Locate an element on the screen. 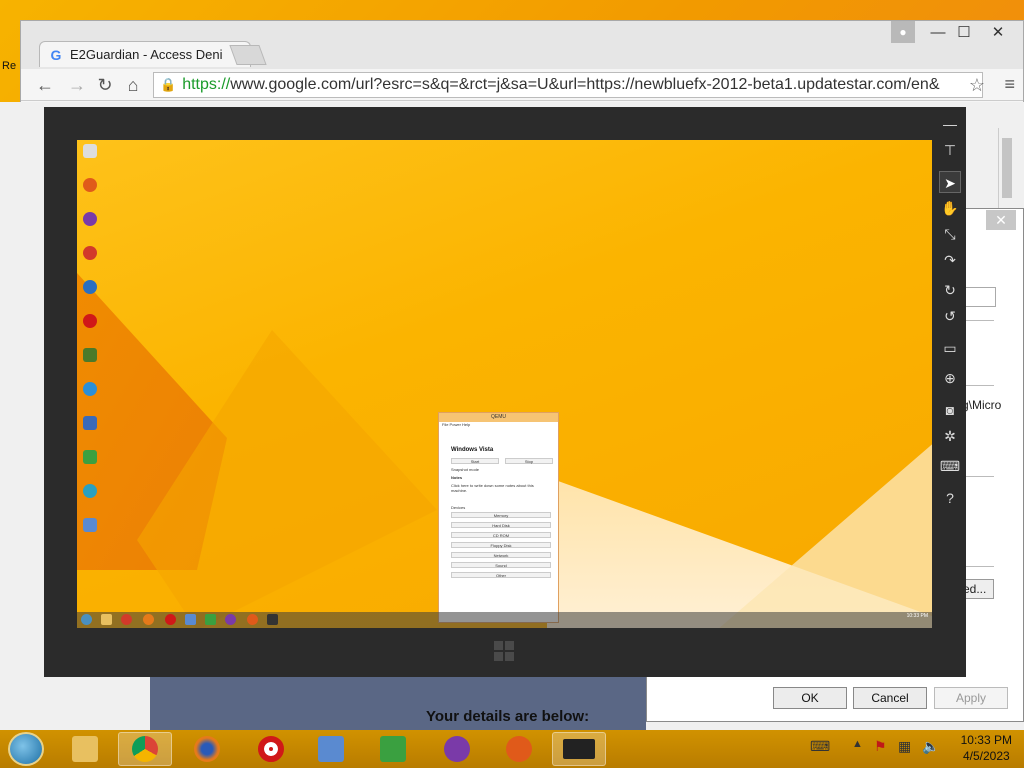 Image resolution: width=1024 pixels, height=768 pixels. maximize-button: ☐ is located at coordinates (964, 33).